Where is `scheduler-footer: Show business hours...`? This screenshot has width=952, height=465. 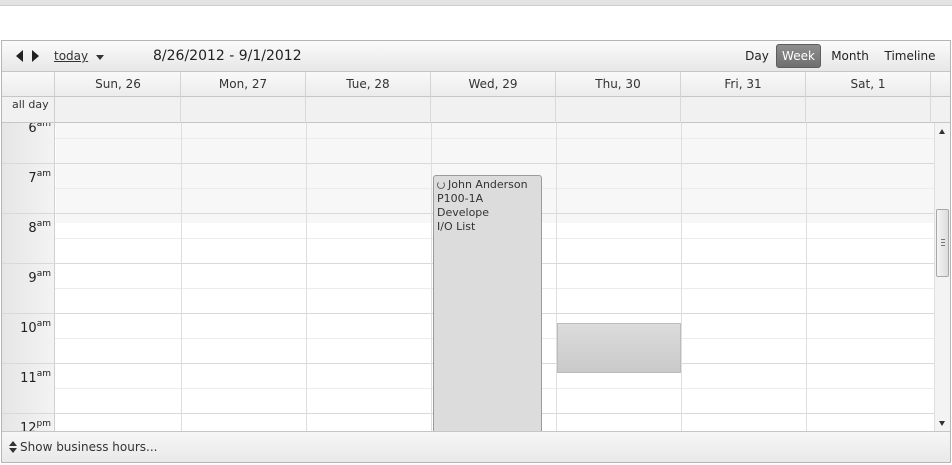
scheduler-footer: Show business hours... is located at coordinates (476, 446).